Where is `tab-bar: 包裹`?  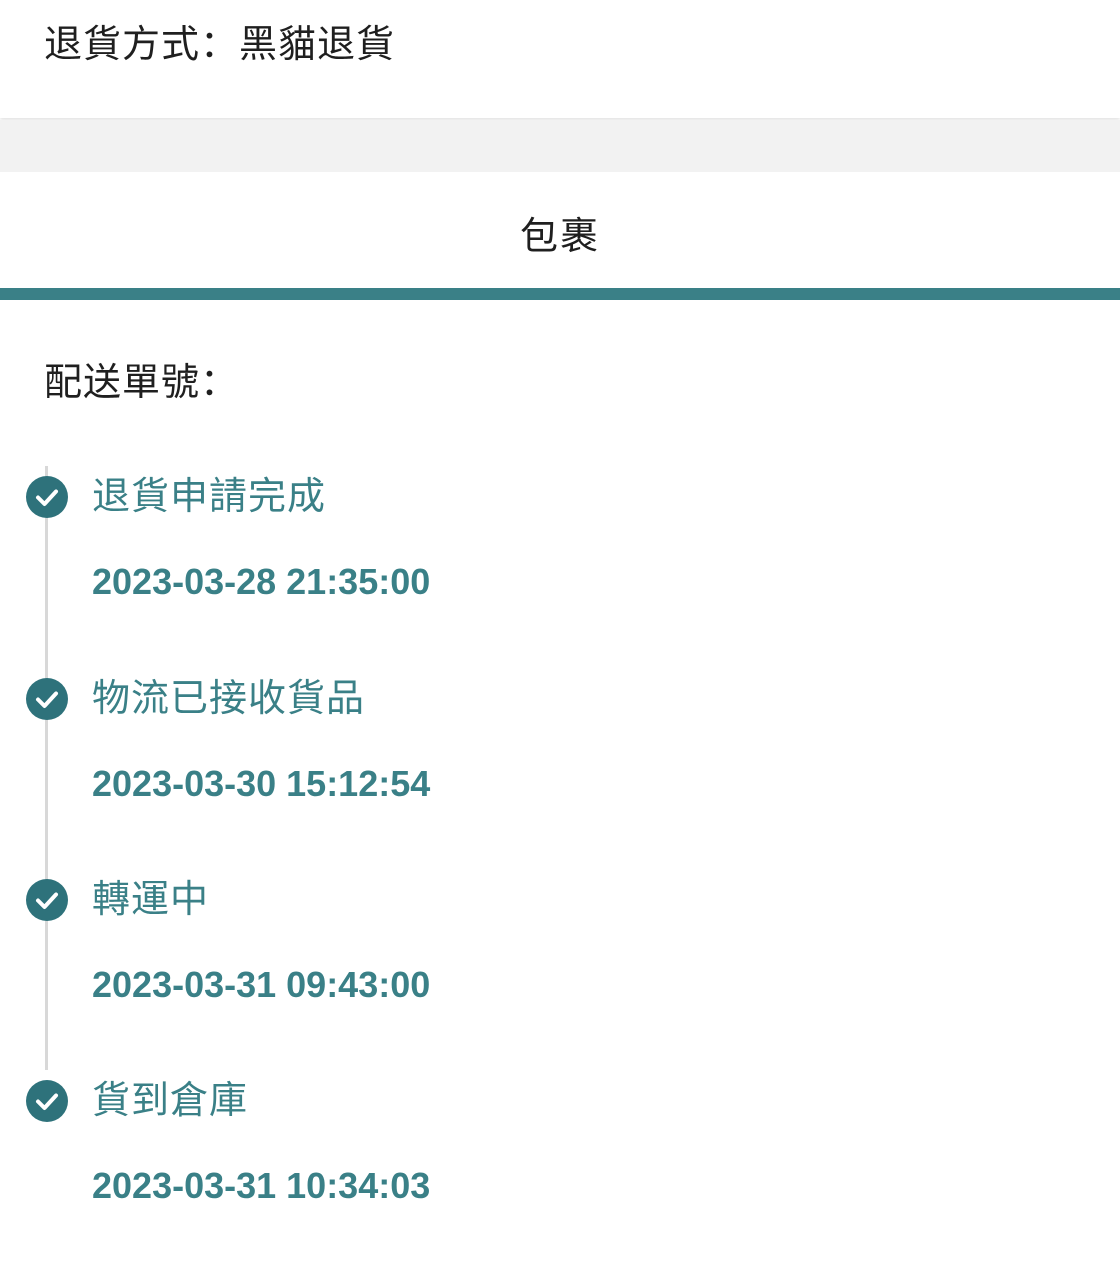
tab-bar: 包裹 is located at coordinates (560, 236).